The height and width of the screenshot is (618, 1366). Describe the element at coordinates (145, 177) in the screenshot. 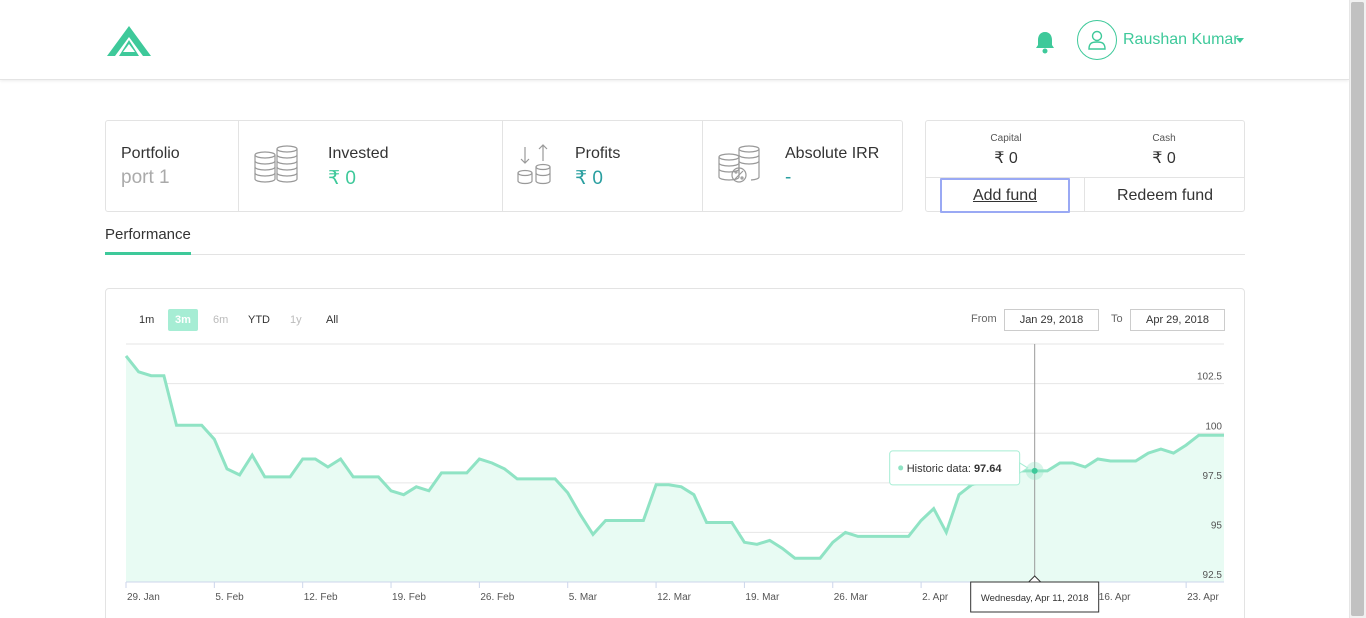

I see `portfolio-name: port 1` at that location.